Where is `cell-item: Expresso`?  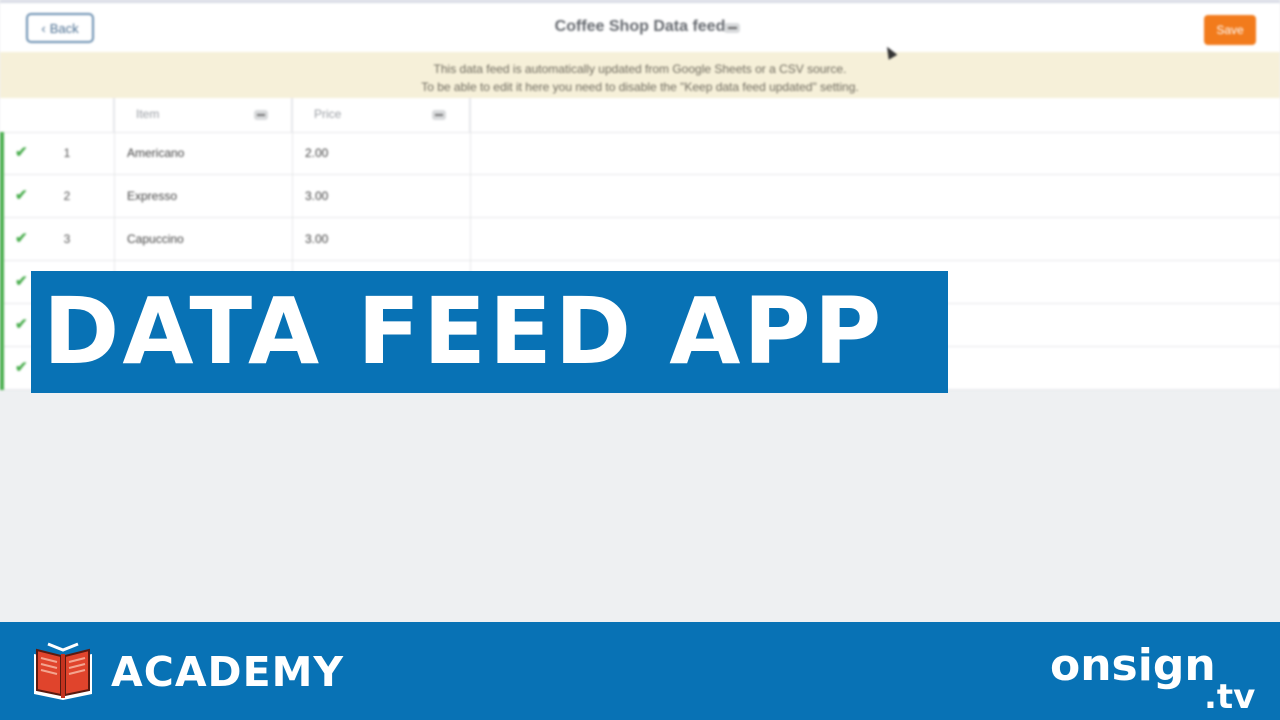 cell-item: Expresso is located at coordinates (152, 196).